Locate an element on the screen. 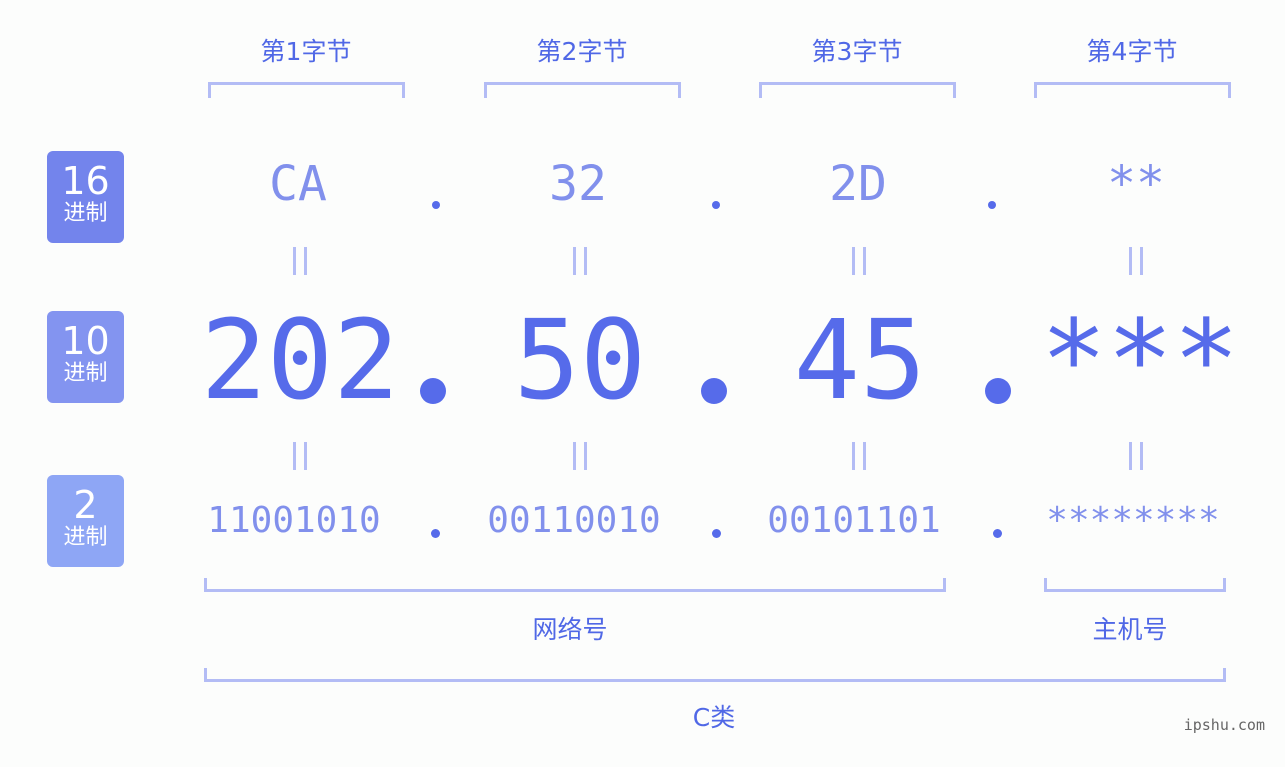 The height and width of the screenshot is (767, 1285). binary-byte-2: 00110010 is located at coordinates (574, 520).